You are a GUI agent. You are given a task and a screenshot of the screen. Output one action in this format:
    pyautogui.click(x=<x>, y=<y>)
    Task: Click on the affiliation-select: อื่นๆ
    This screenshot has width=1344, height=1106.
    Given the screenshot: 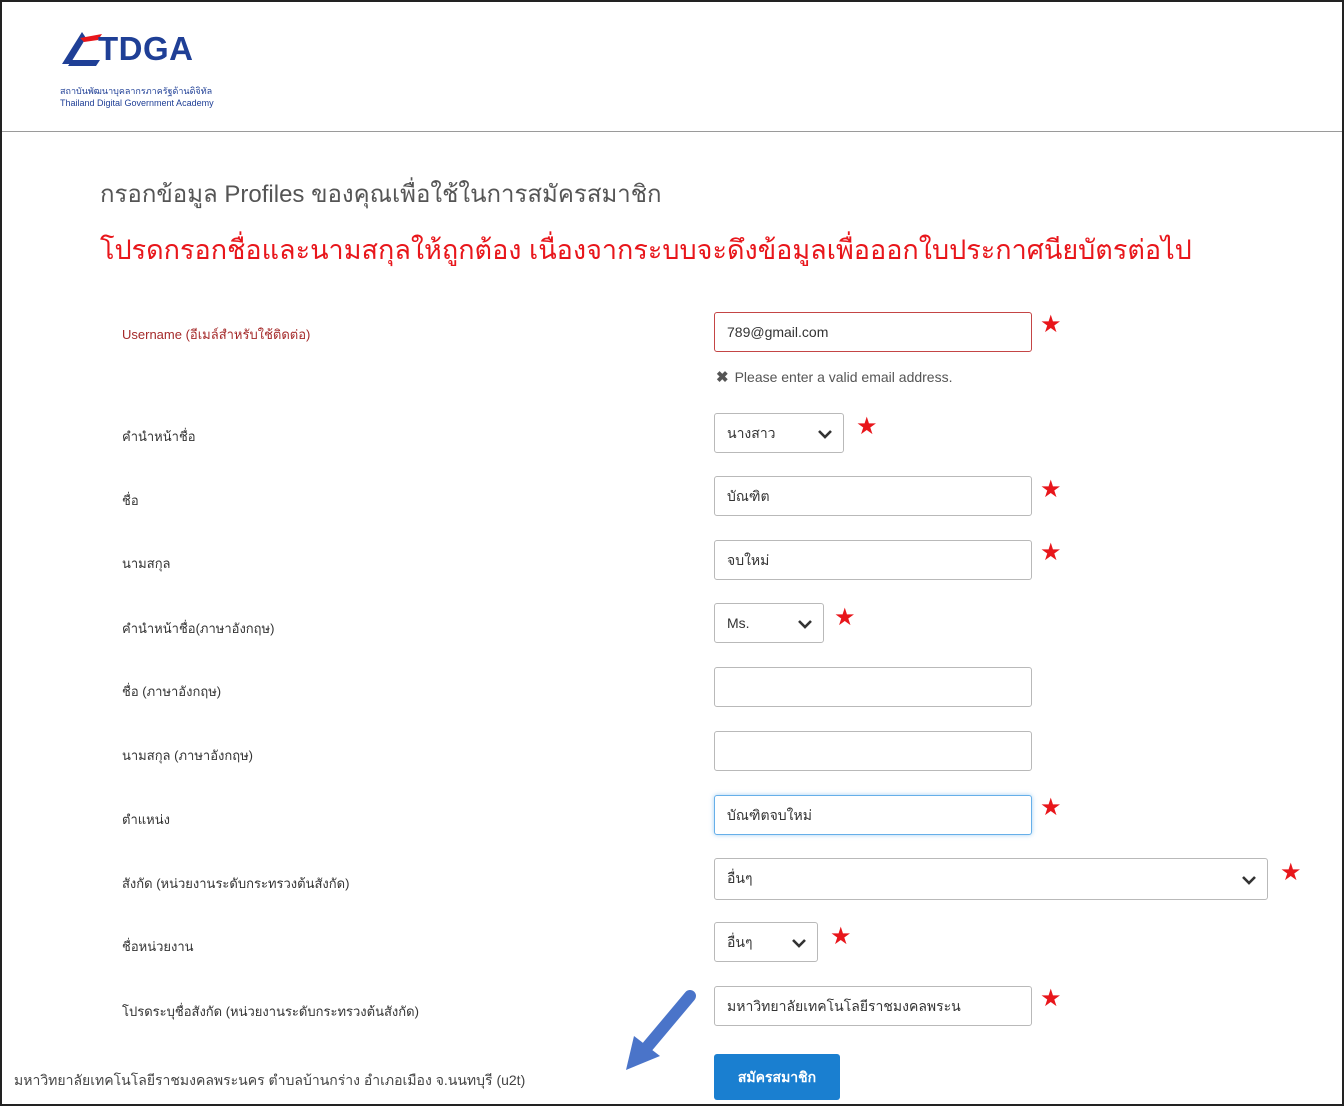 What is the action you would take?
    pyautogui.click(x=991, y=879)
    